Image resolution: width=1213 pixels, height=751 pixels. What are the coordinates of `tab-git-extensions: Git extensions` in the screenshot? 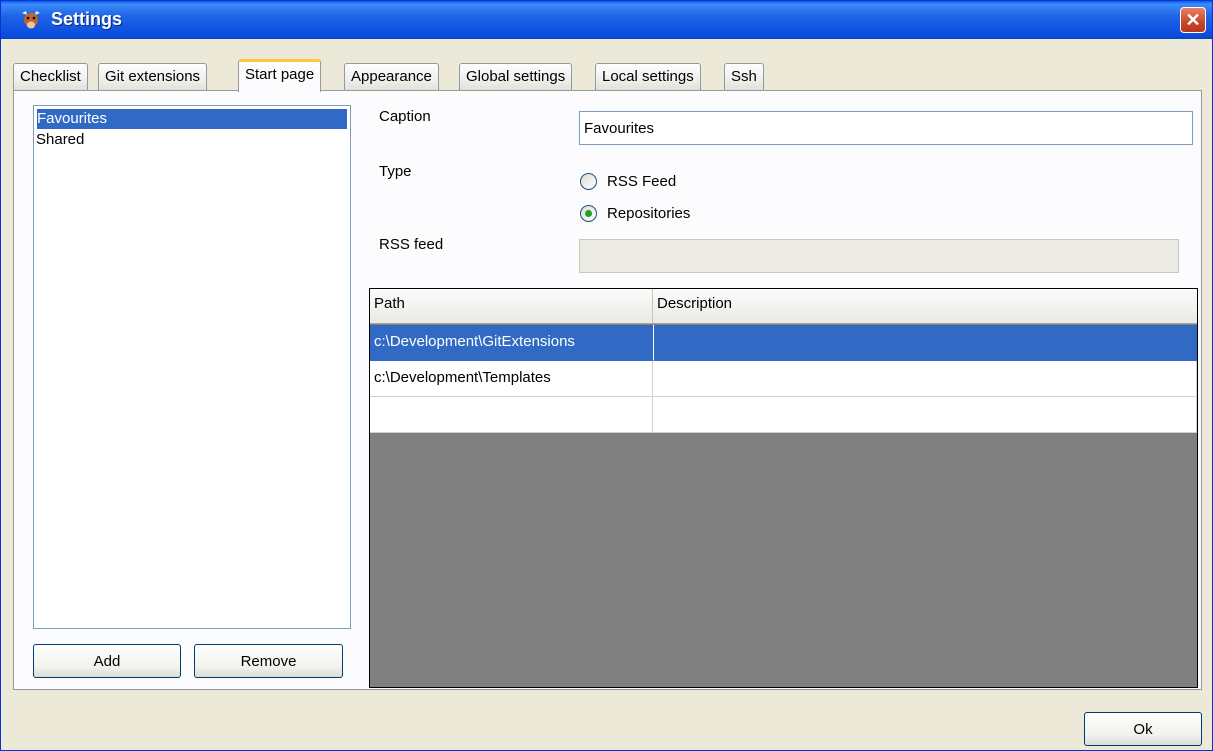 It's located at (153, 76).